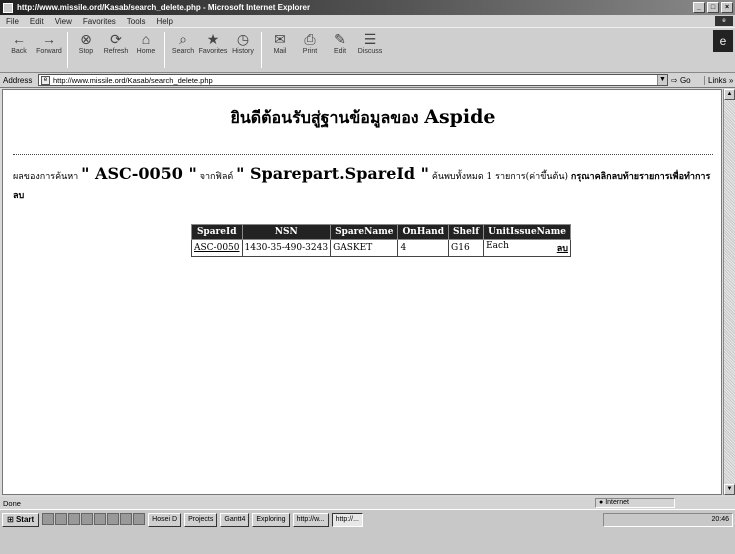  Describe the element at coordinates (686, 80) in the screenshot. I see `go-button: ⇨ Go` at that location.